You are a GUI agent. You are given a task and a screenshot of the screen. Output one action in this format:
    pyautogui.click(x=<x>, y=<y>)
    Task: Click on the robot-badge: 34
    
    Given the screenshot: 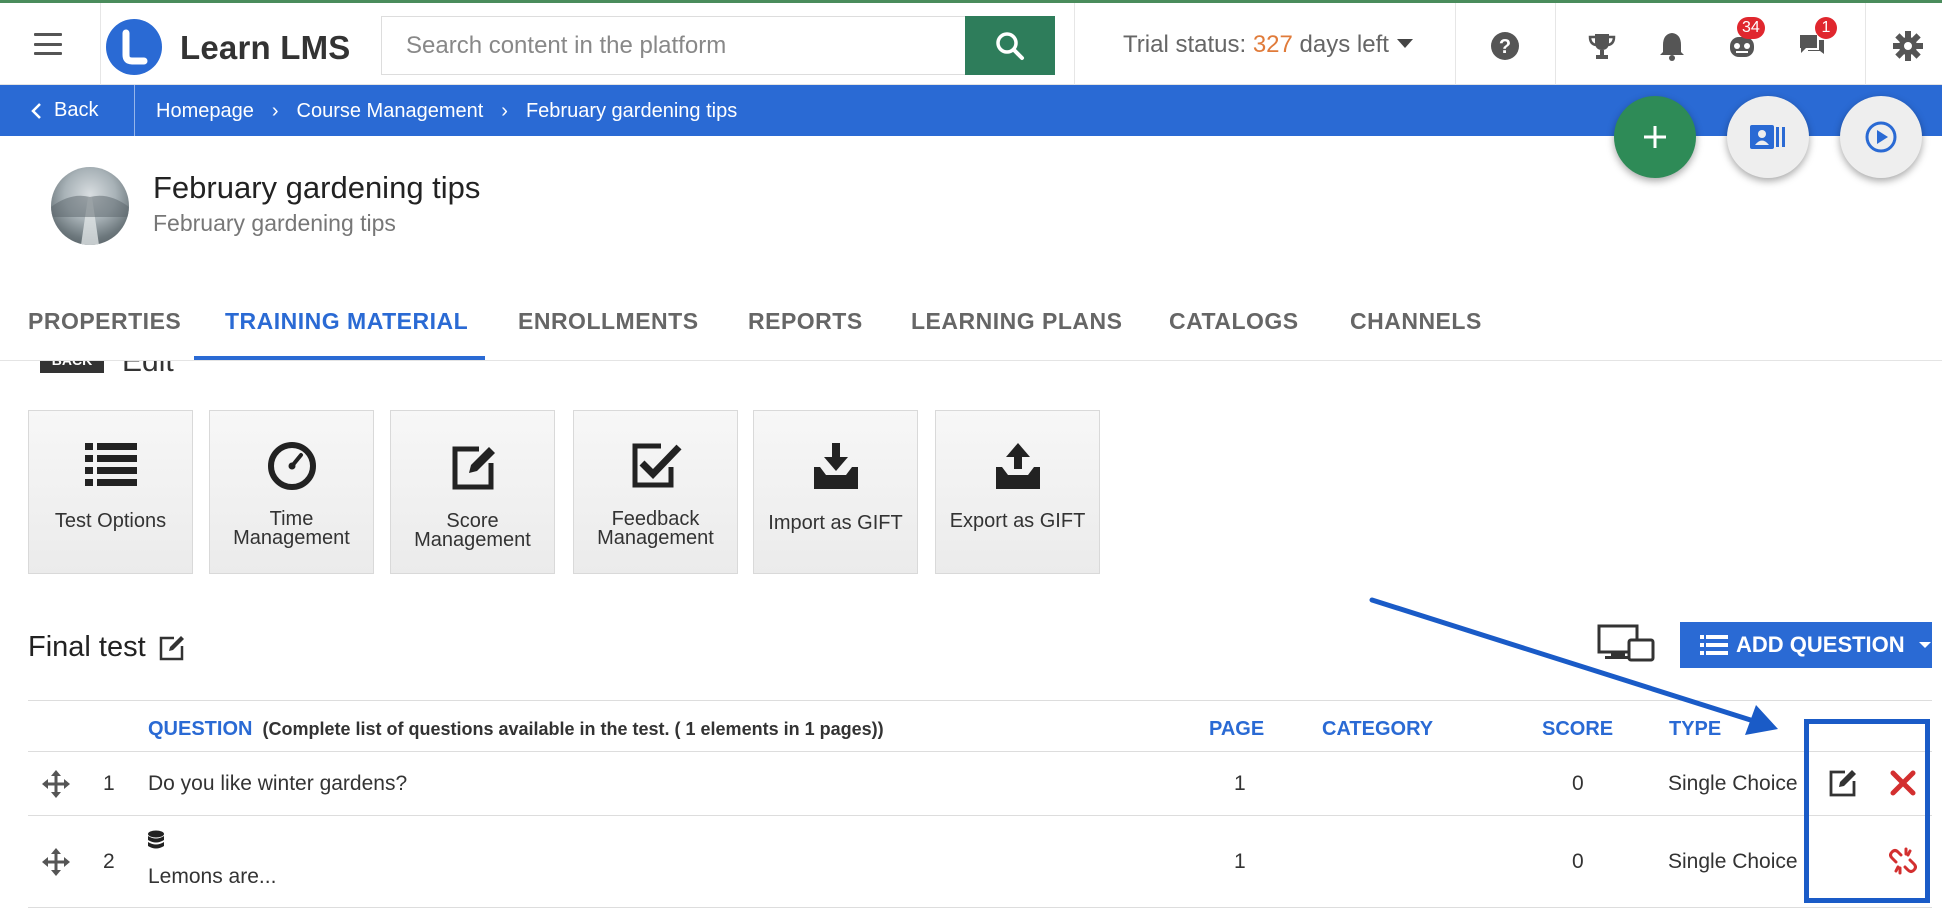 What is the action you would take?
    pyautogui.click(x=1751, y=28)
    